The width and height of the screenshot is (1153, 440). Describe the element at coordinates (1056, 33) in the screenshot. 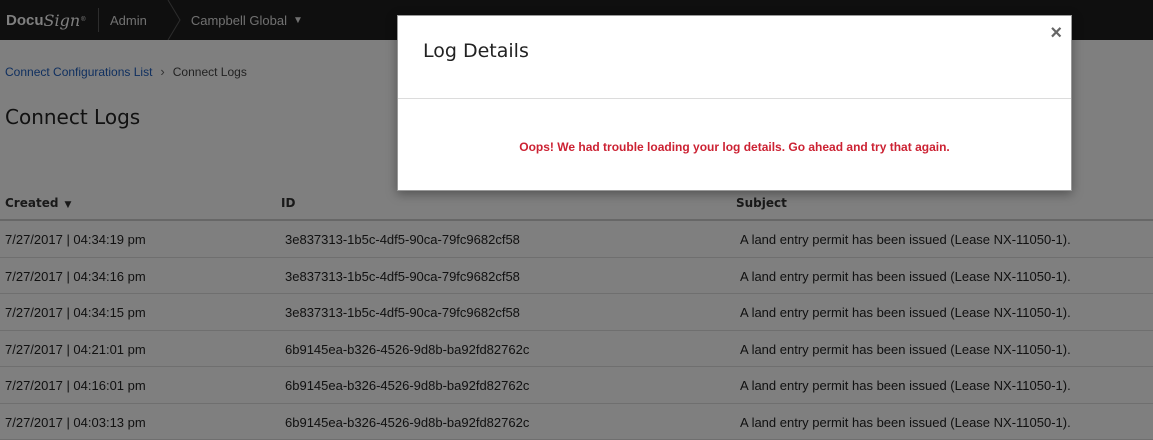

I see `close-icon: ×` at that location.